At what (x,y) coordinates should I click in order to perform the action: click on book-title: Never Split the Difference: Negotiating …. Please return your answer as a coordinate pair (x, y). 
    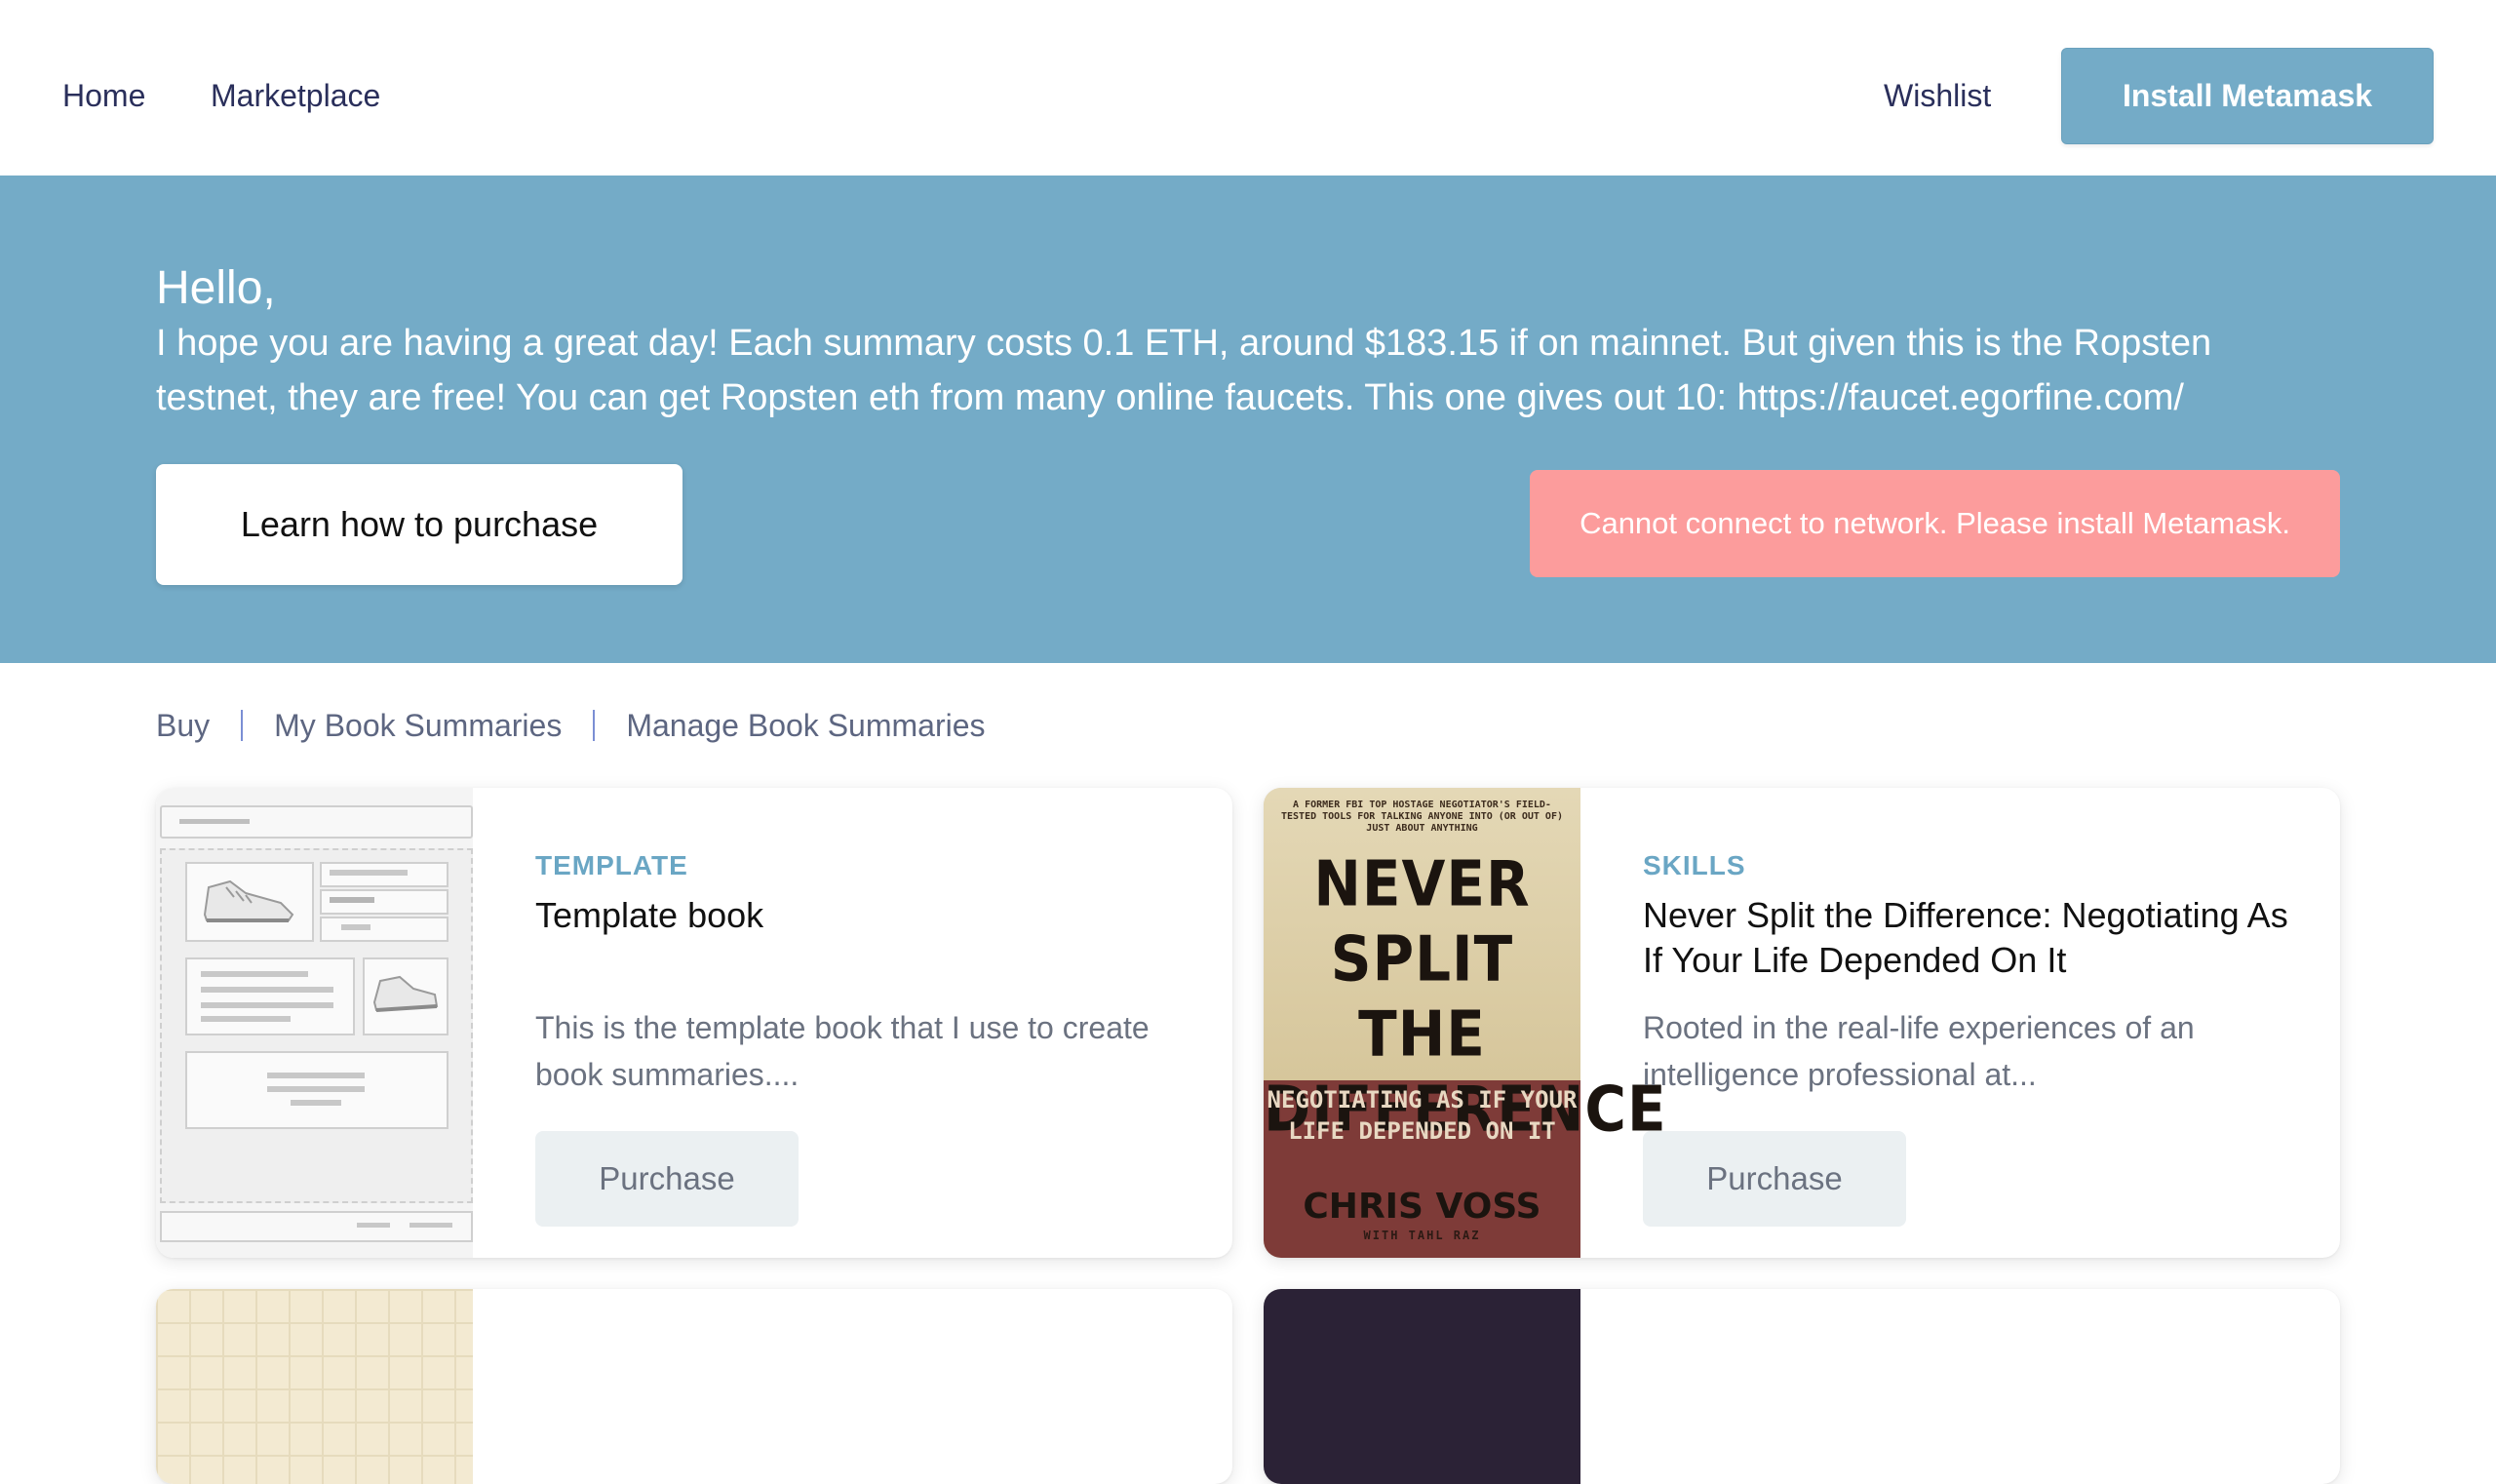
    Looking at the image, I should click on (1974, 938).